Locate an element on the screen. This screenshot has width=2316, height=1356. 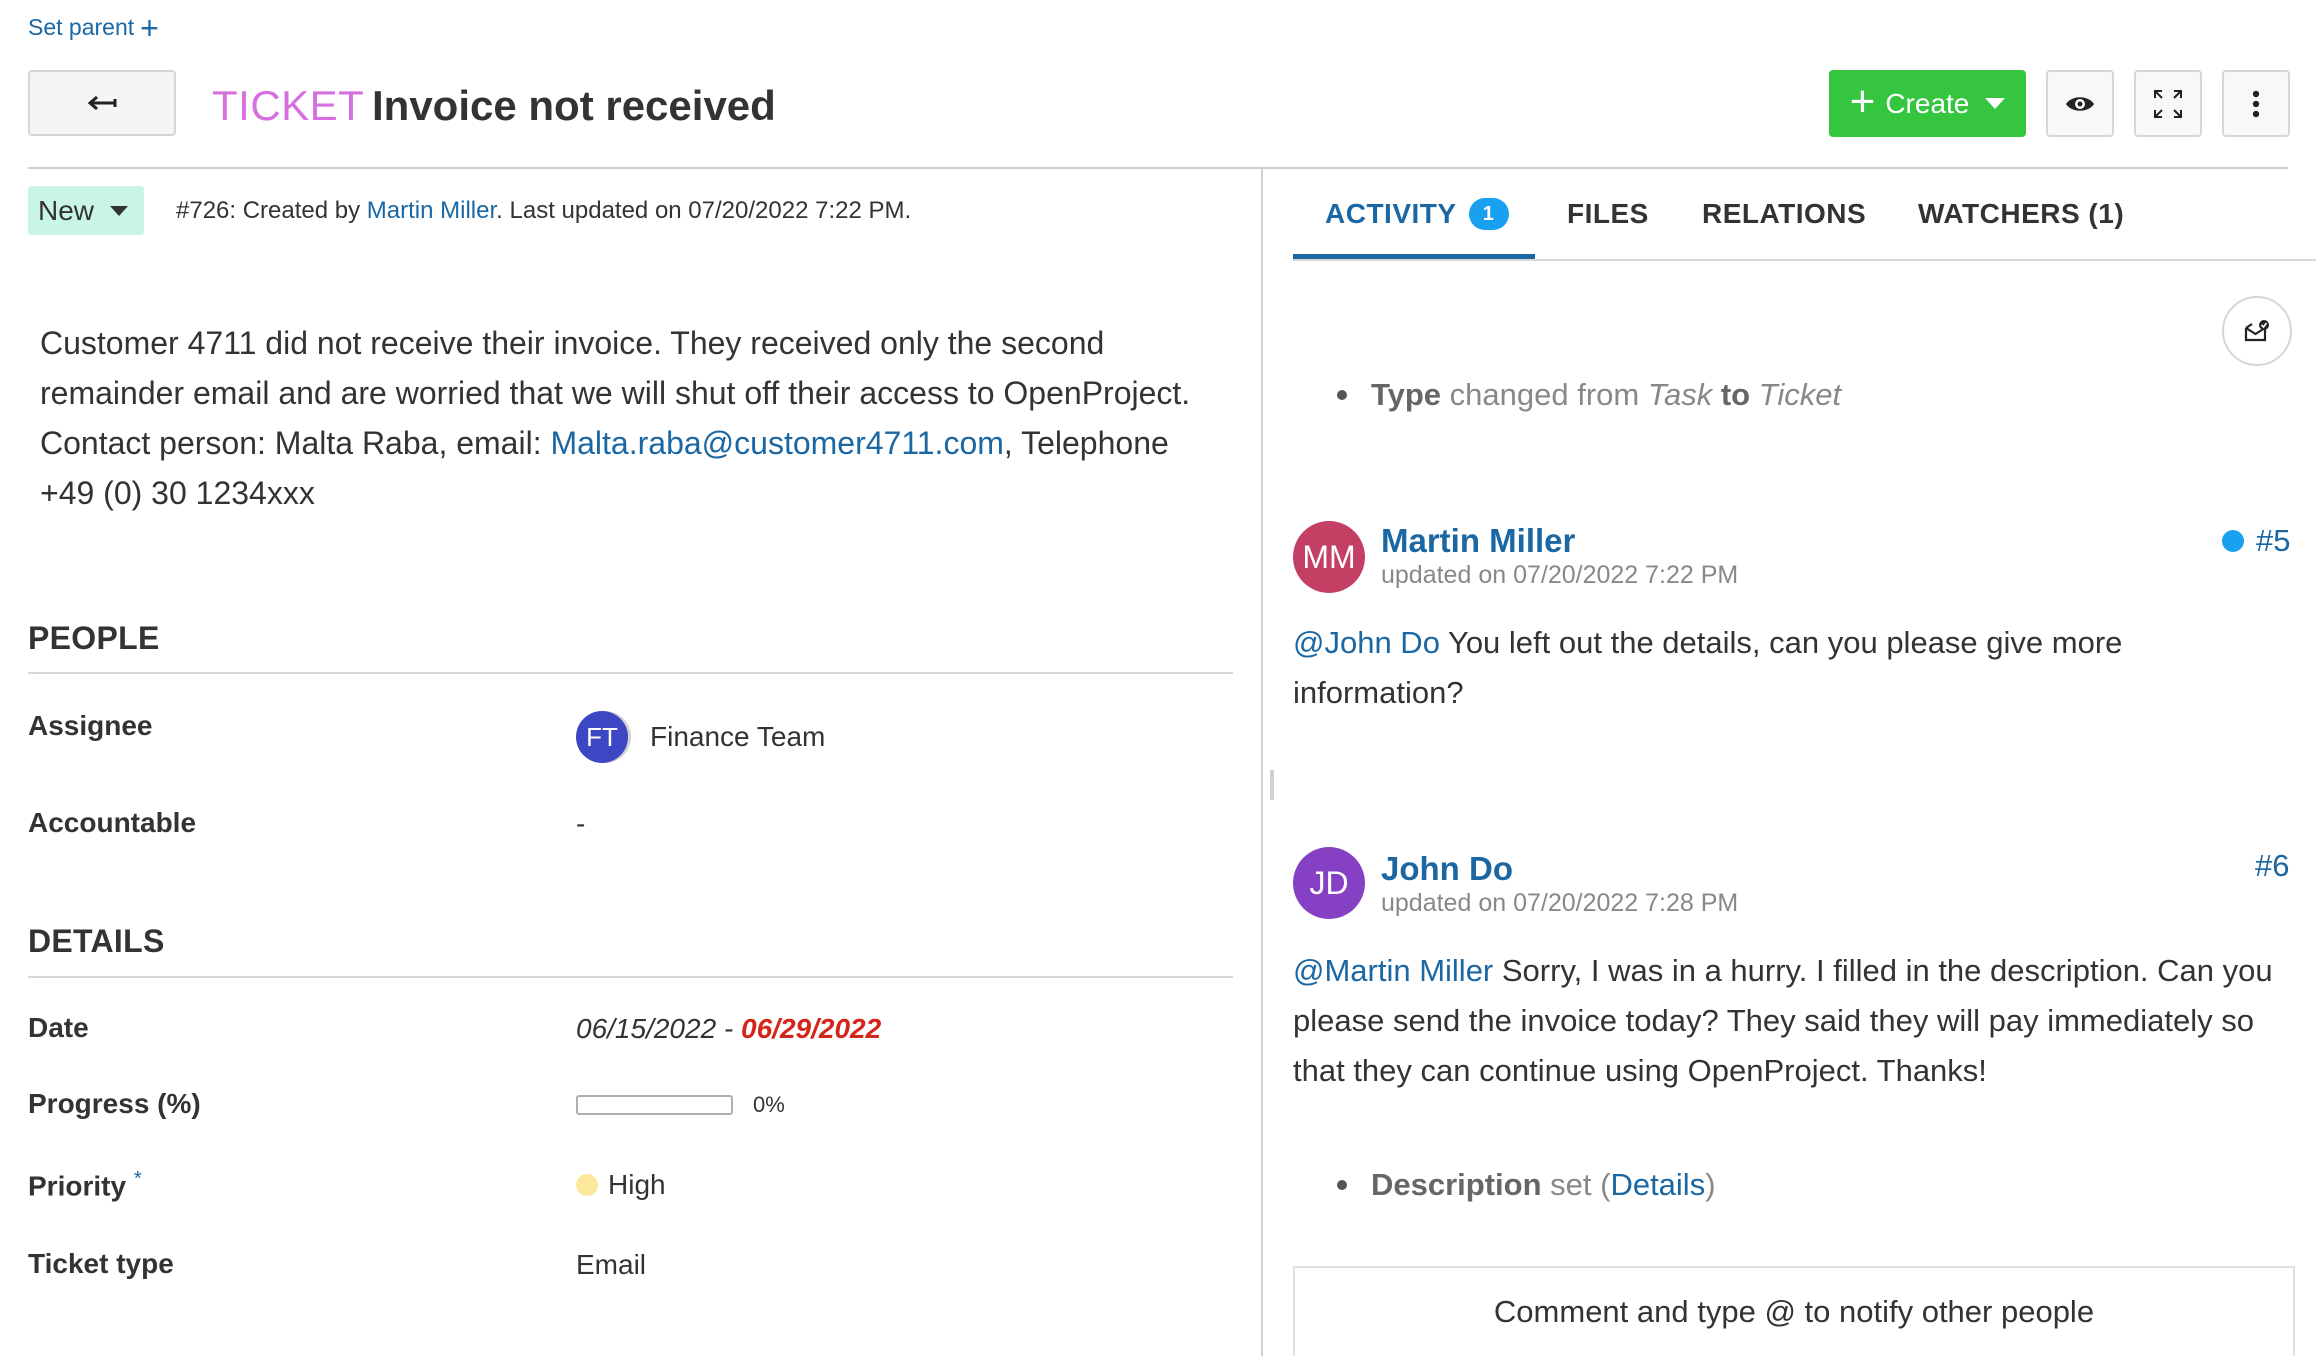
expand-icon is located at coordinates (2168, 103).